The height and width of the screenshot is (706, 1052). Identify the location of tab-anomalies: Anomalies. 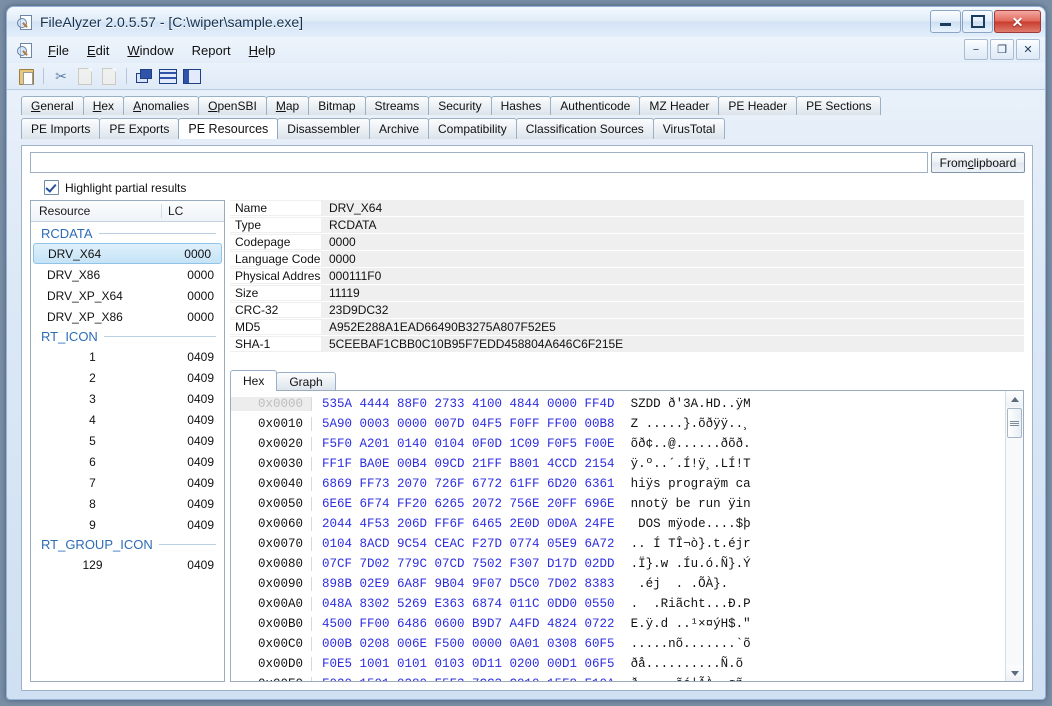
(161, 105).